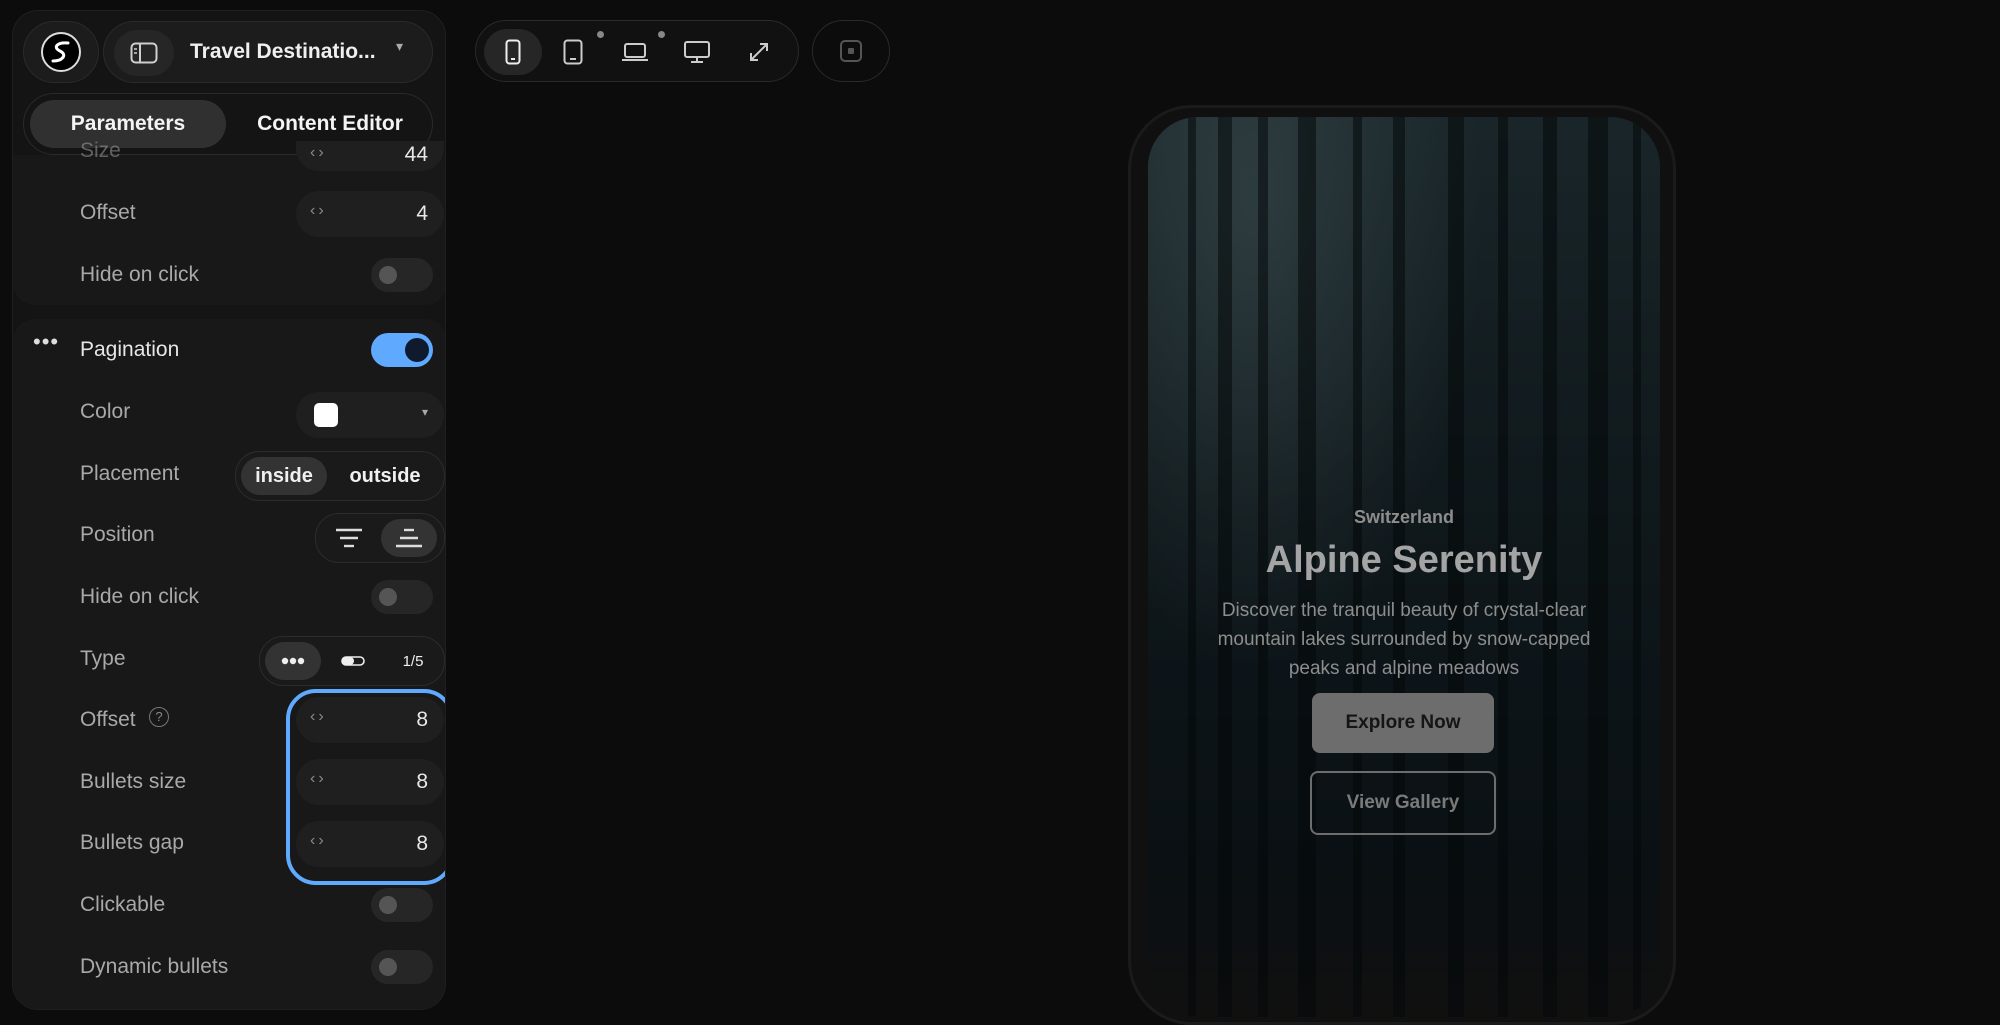 Image resolution: width=2000 pixels, height=1025 pixels. Describe the element at coordinates (100, 150) in the screenshot. I see `size-label: Size` at that location.